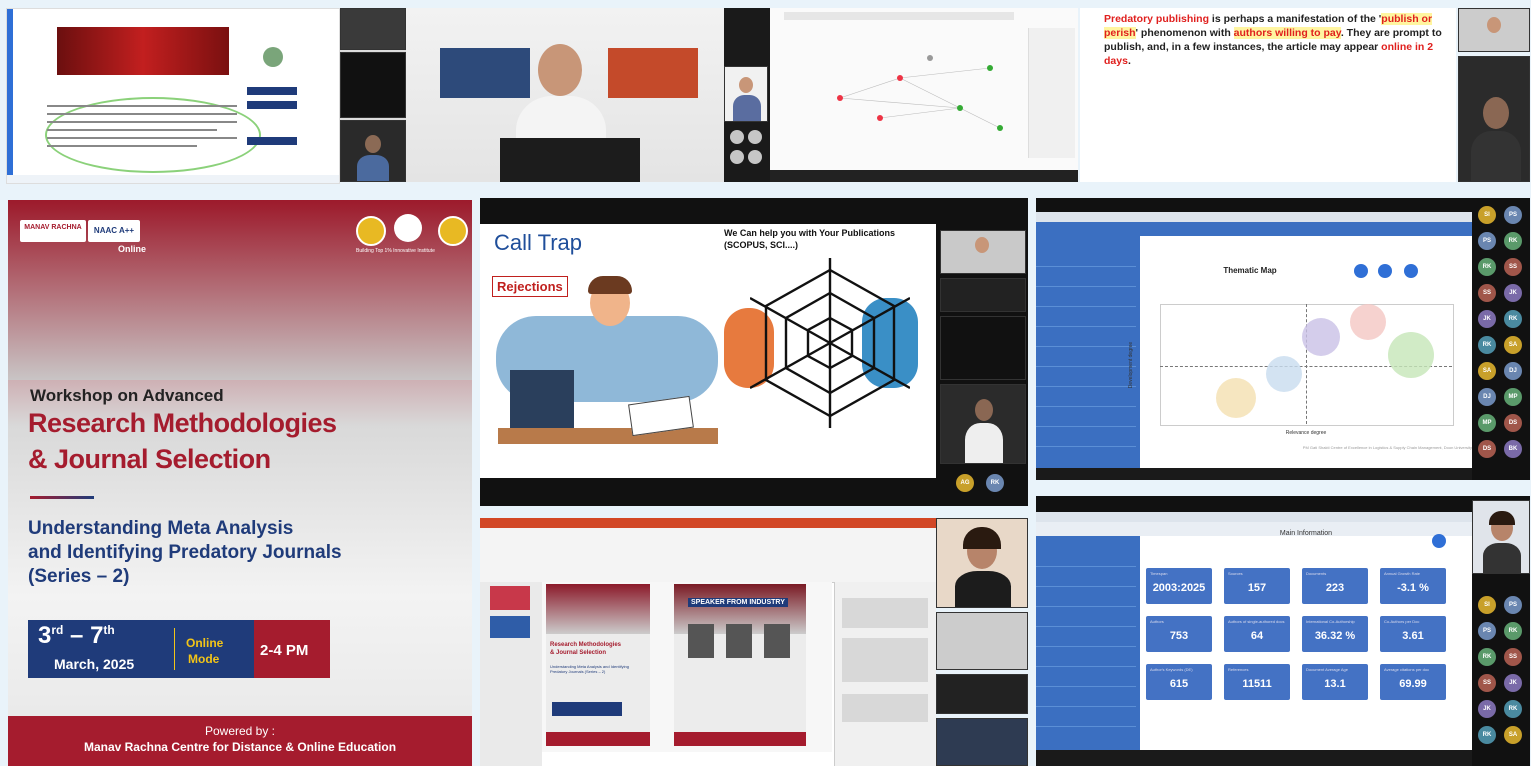  What do you see at coordinates (453, 231) in the screenshot?
I see `emblem-icon` at bounding box center [453, 231].